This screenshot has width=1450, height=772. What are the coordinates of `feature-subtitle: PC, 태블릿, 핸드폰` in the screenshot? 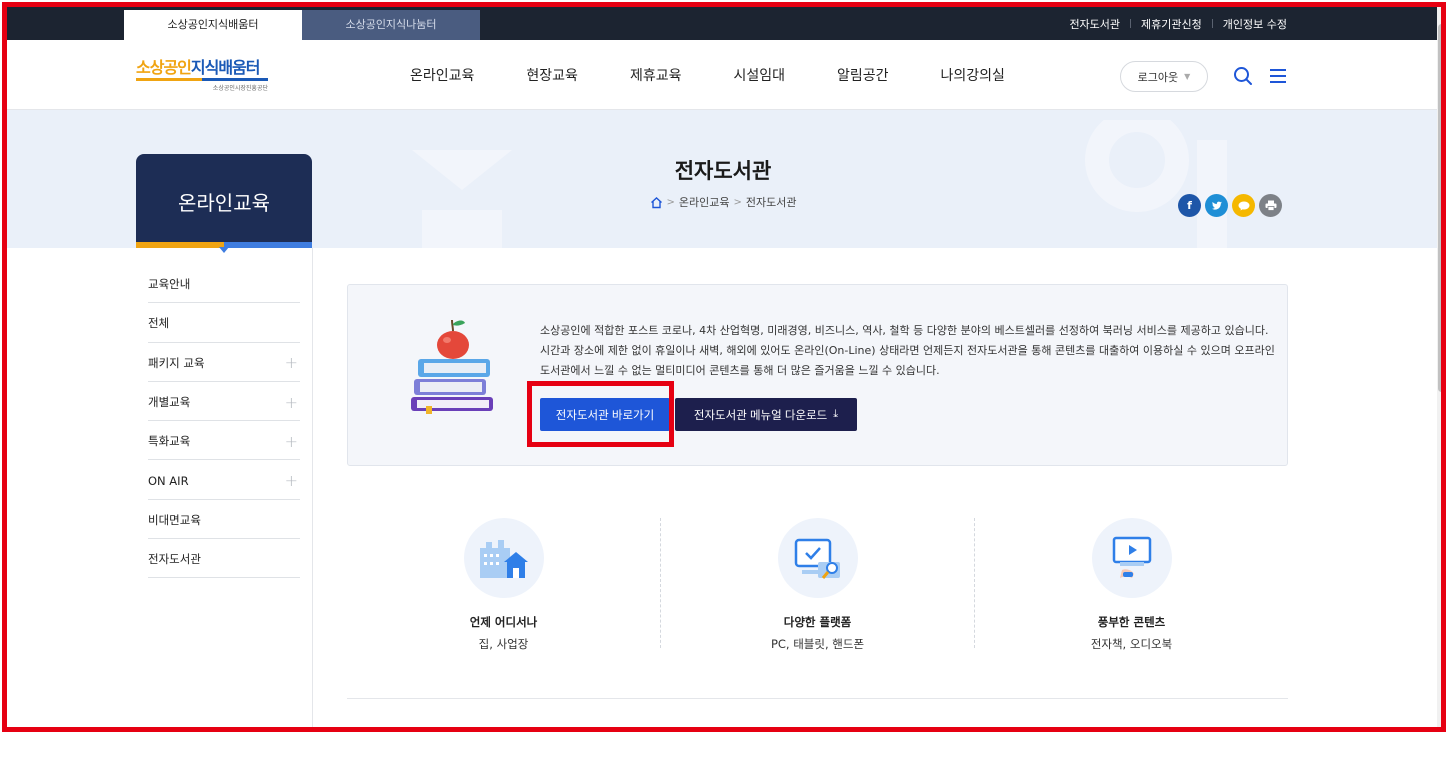 It's located at (817, 644).